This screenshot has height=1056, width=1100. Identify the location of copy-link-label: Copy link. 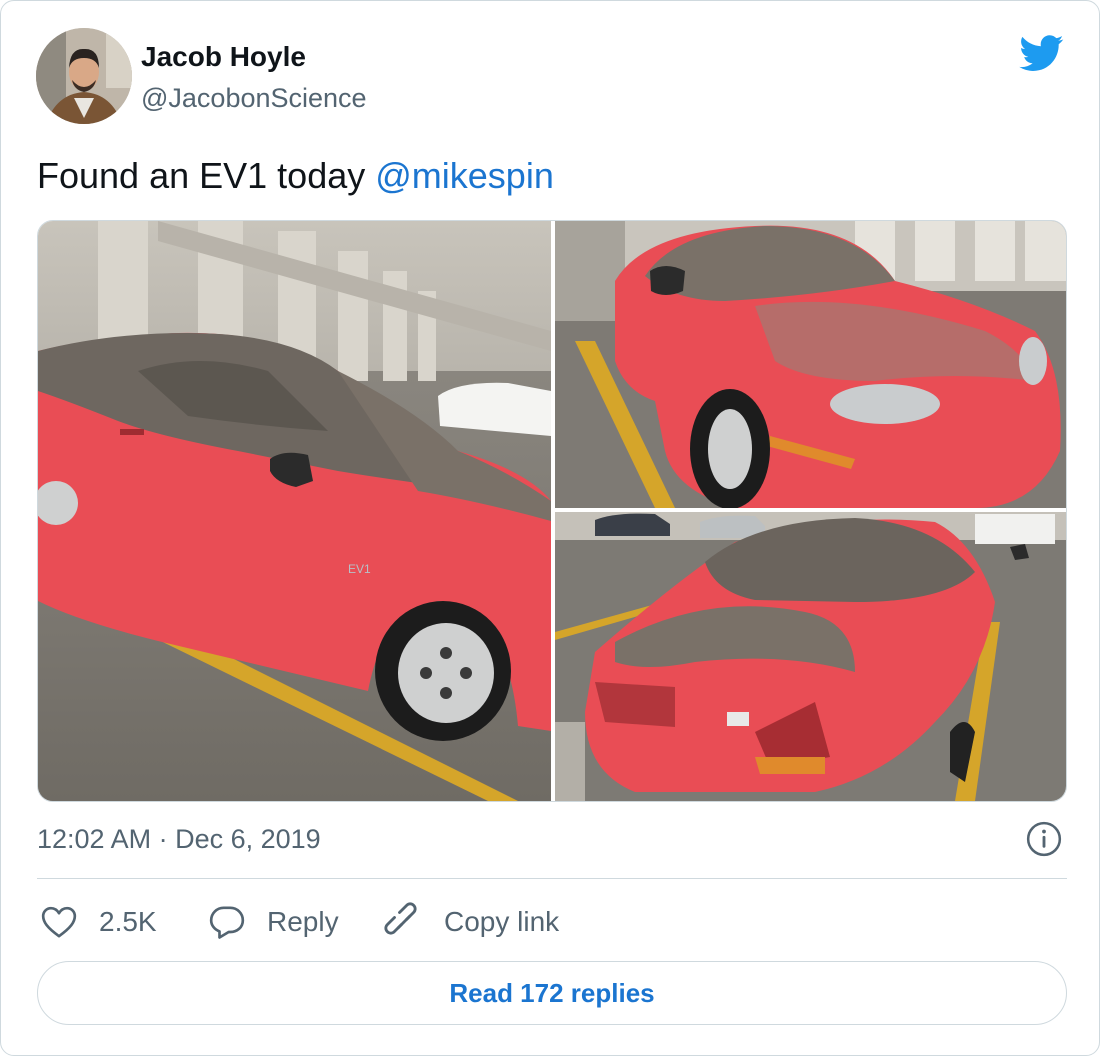
(502, 921).